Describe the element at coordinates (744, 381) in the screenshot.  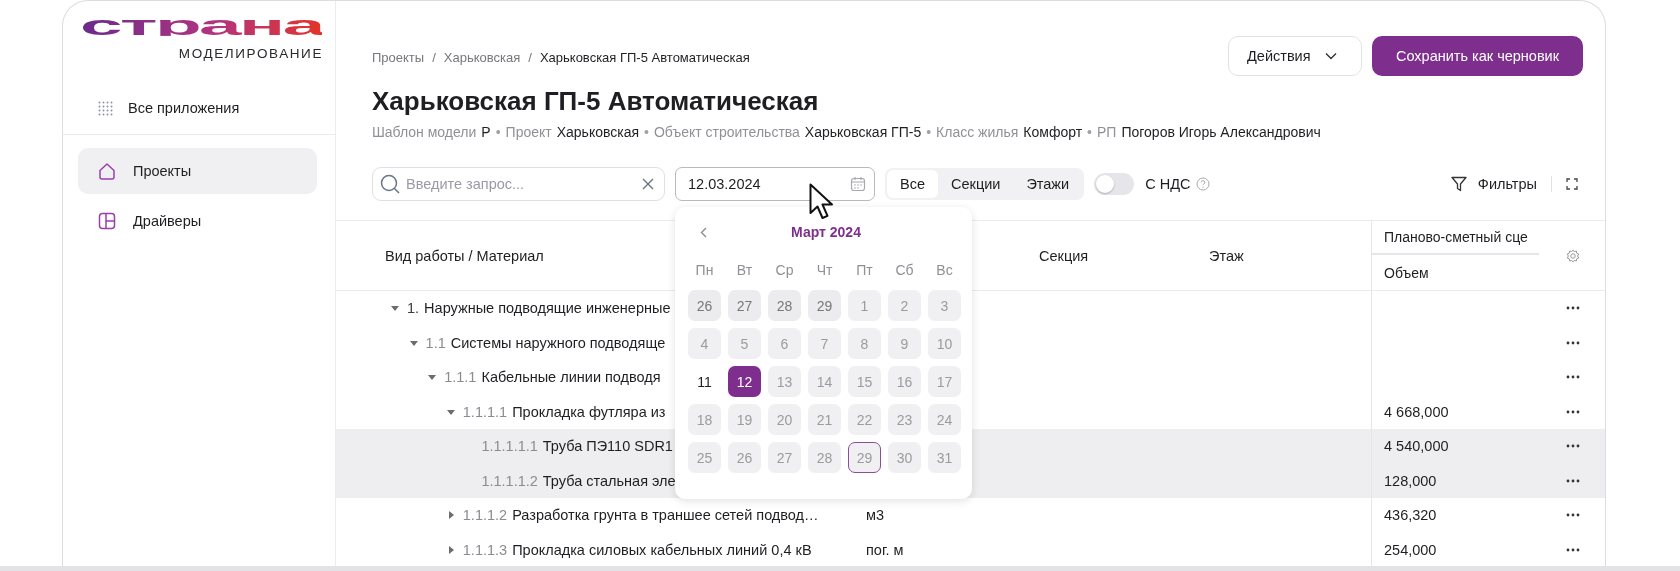
I see `calendar-day: 12` at that location.